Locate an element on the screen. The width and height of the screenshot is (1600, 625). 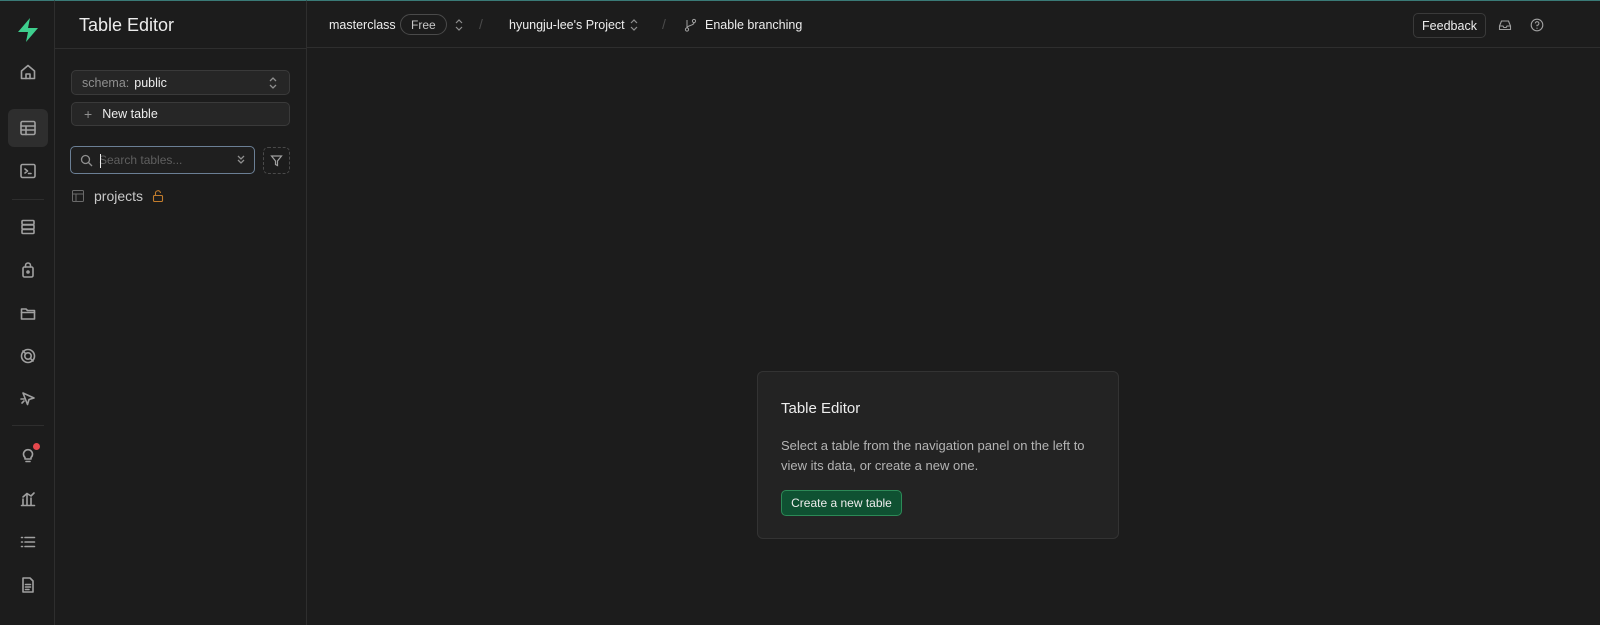
logs-icon is located at coordinates (28, 542).